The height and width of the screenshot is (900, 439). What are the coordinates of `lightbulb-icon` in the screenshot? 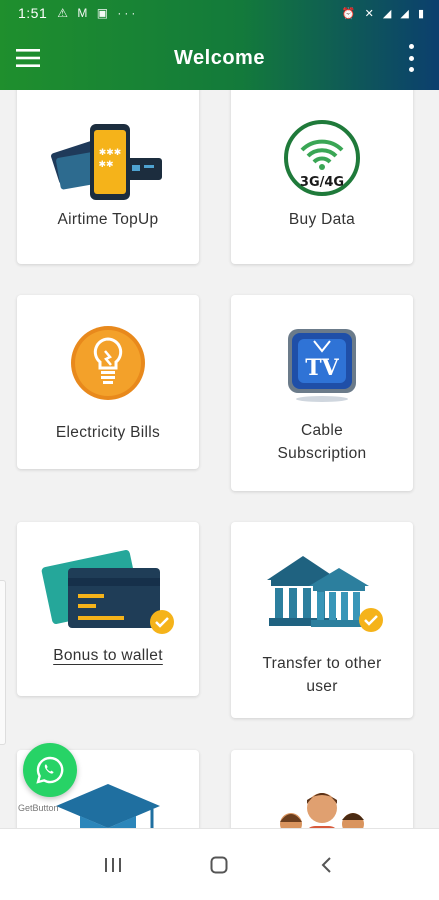 It's located at (108, 363).